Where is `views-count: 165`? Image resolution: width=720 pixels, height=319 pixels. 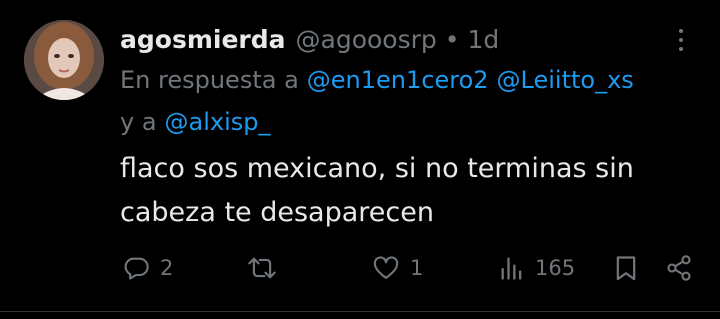
views-count: 165 is located at coordinates (555, 268).